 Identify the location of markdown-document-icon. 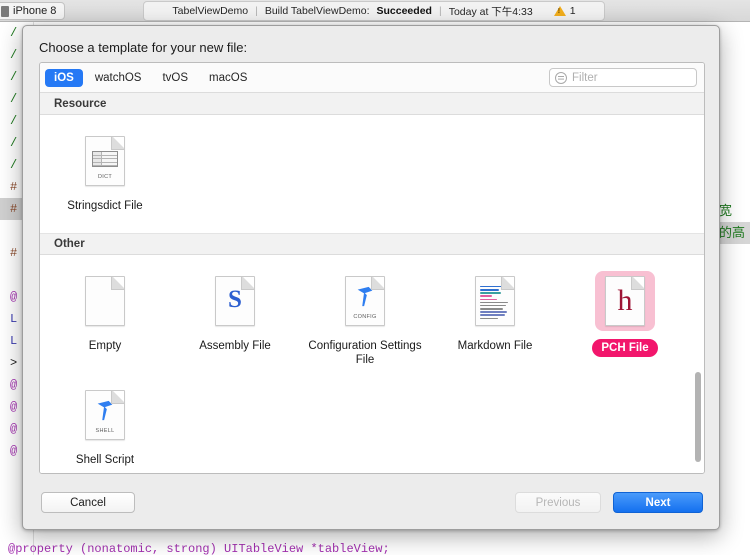
(495, 301).